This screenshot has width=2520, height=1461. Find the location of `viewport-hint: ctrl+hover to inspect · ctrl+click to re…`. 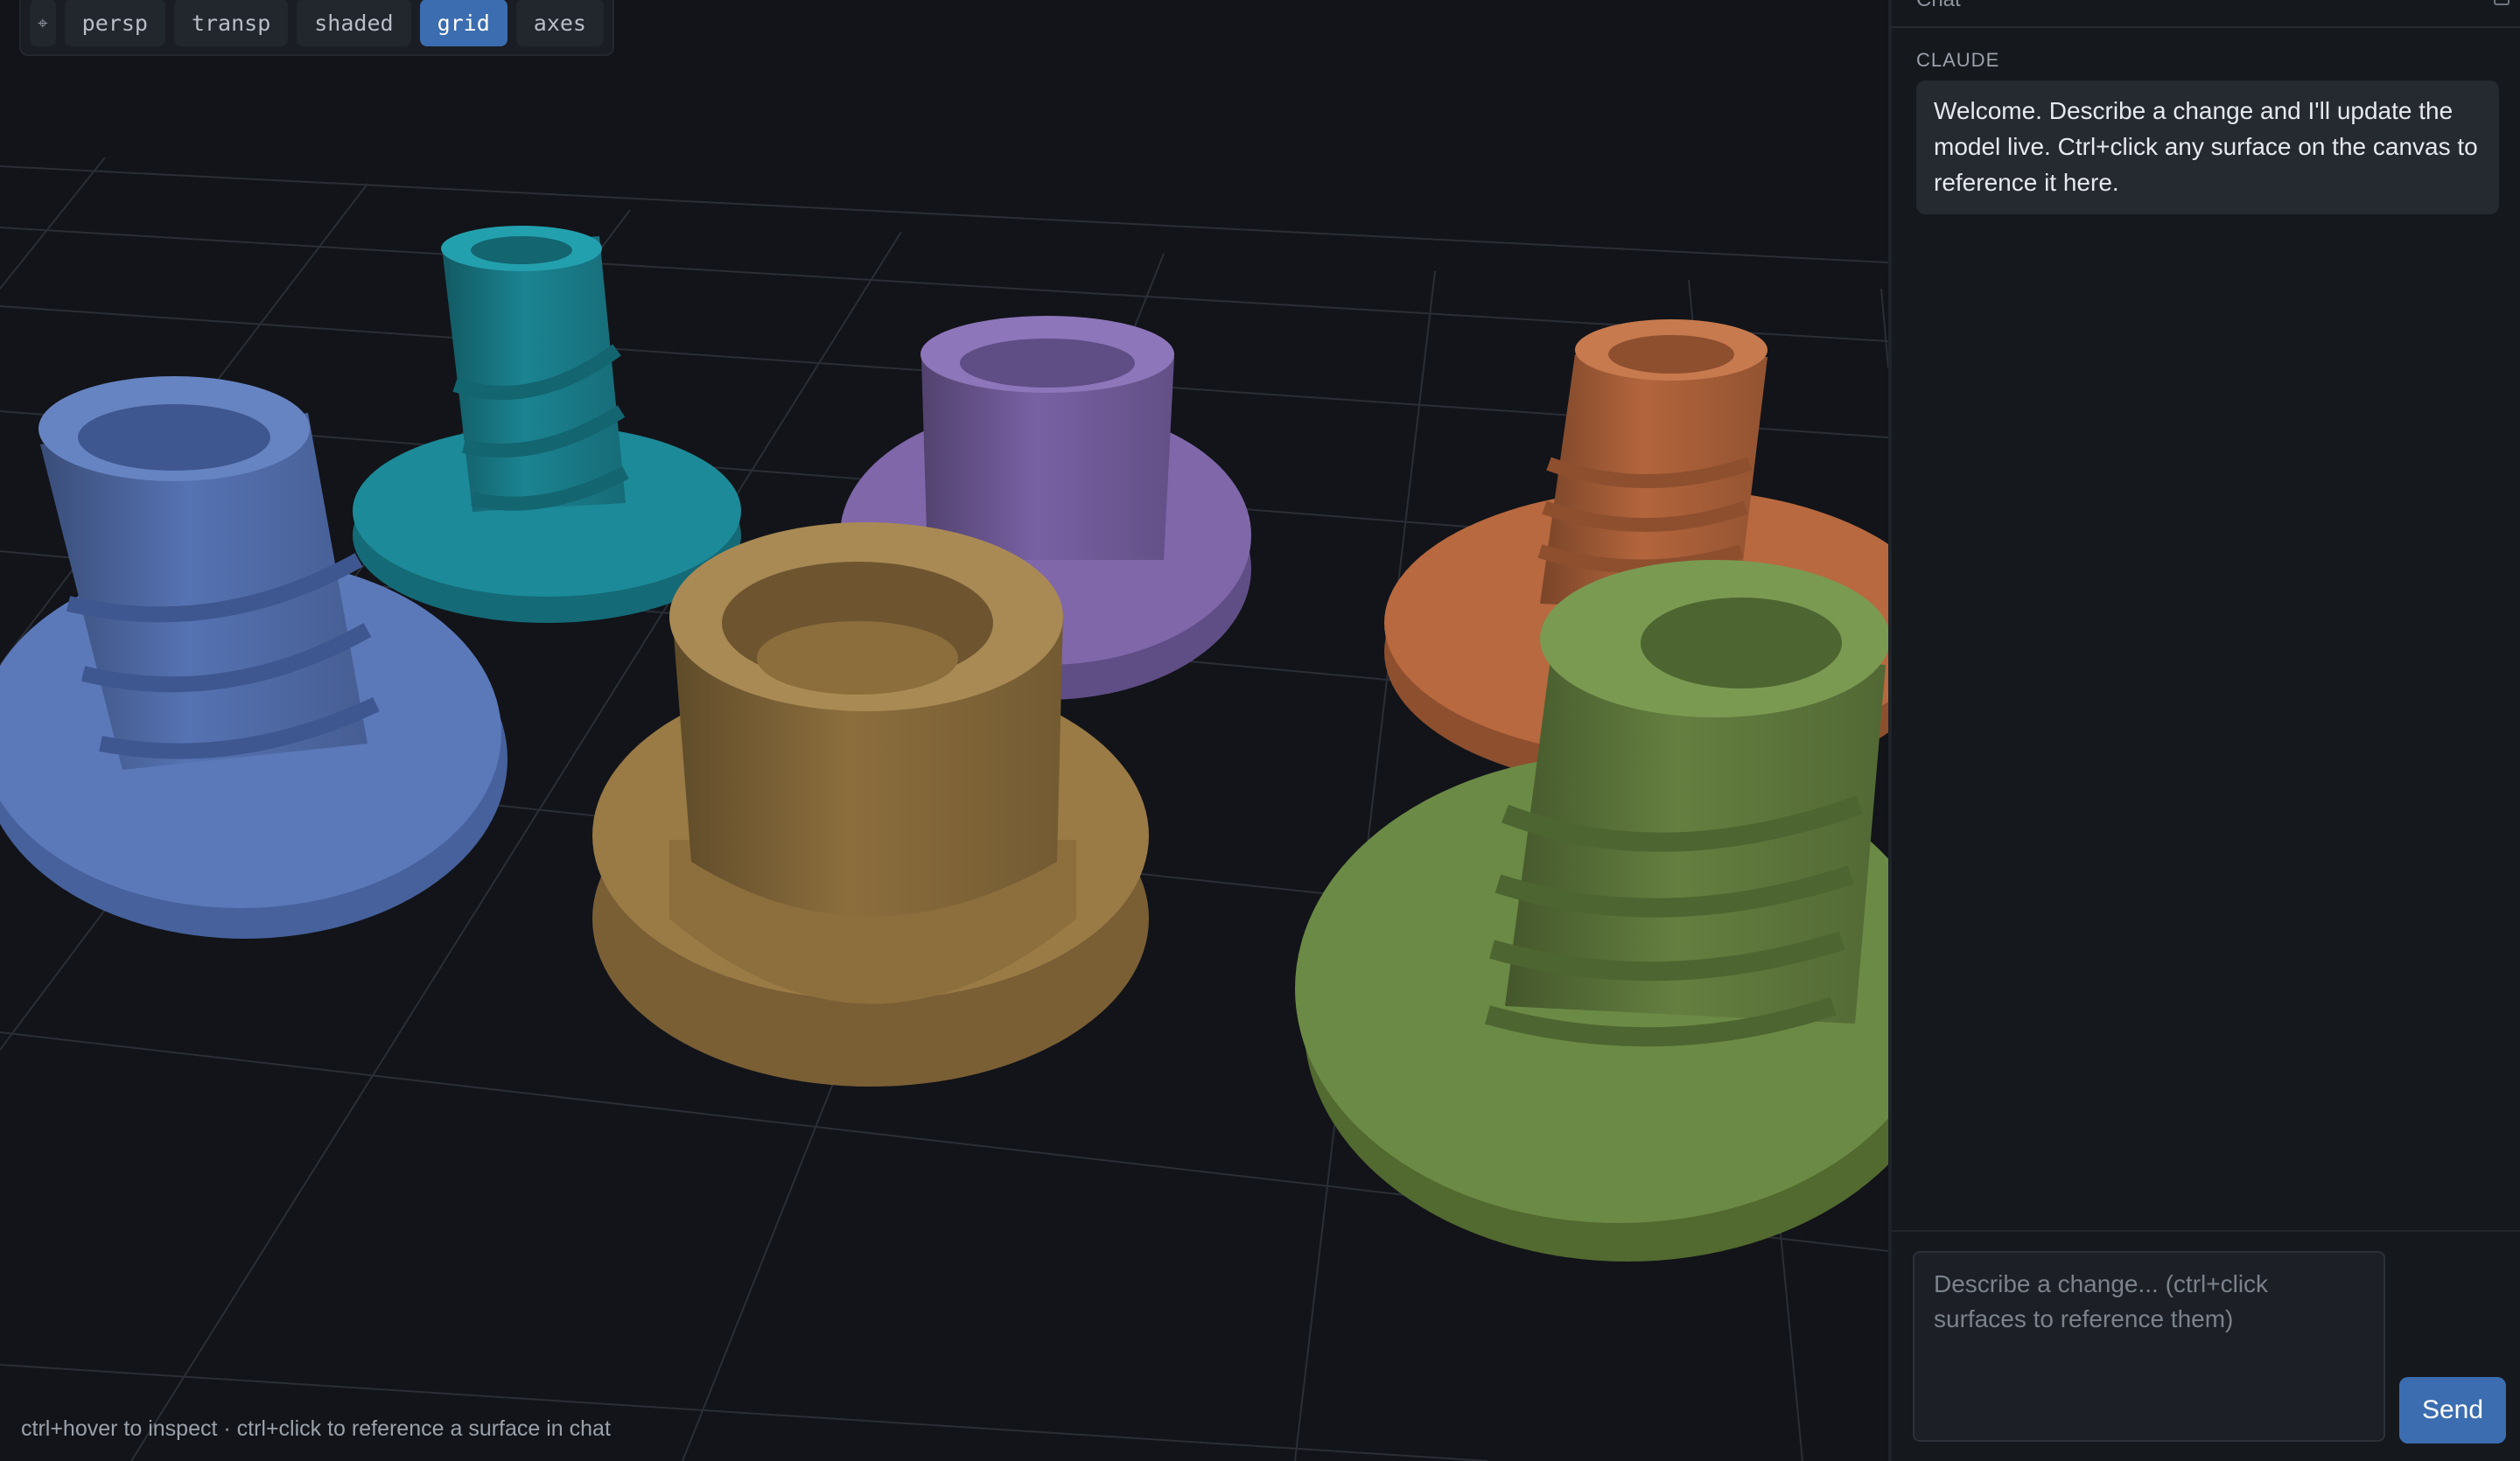

viewport-hint: ctrl+hover to inspect · ctrl+click to re… is located at coordinates (316, 1428).